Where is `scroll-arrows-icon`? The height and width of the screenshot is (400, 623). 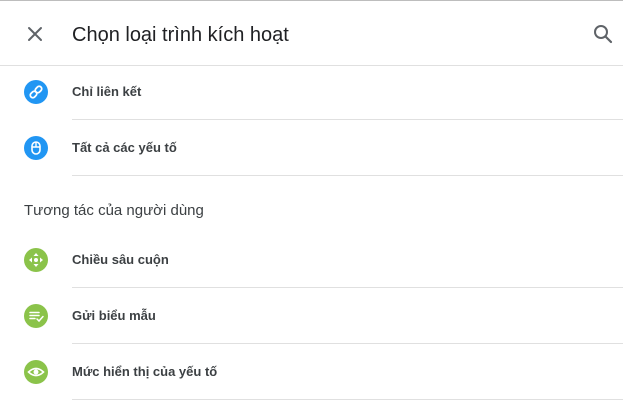 scroll-arrows-icon is located at coordinates (36, 260).